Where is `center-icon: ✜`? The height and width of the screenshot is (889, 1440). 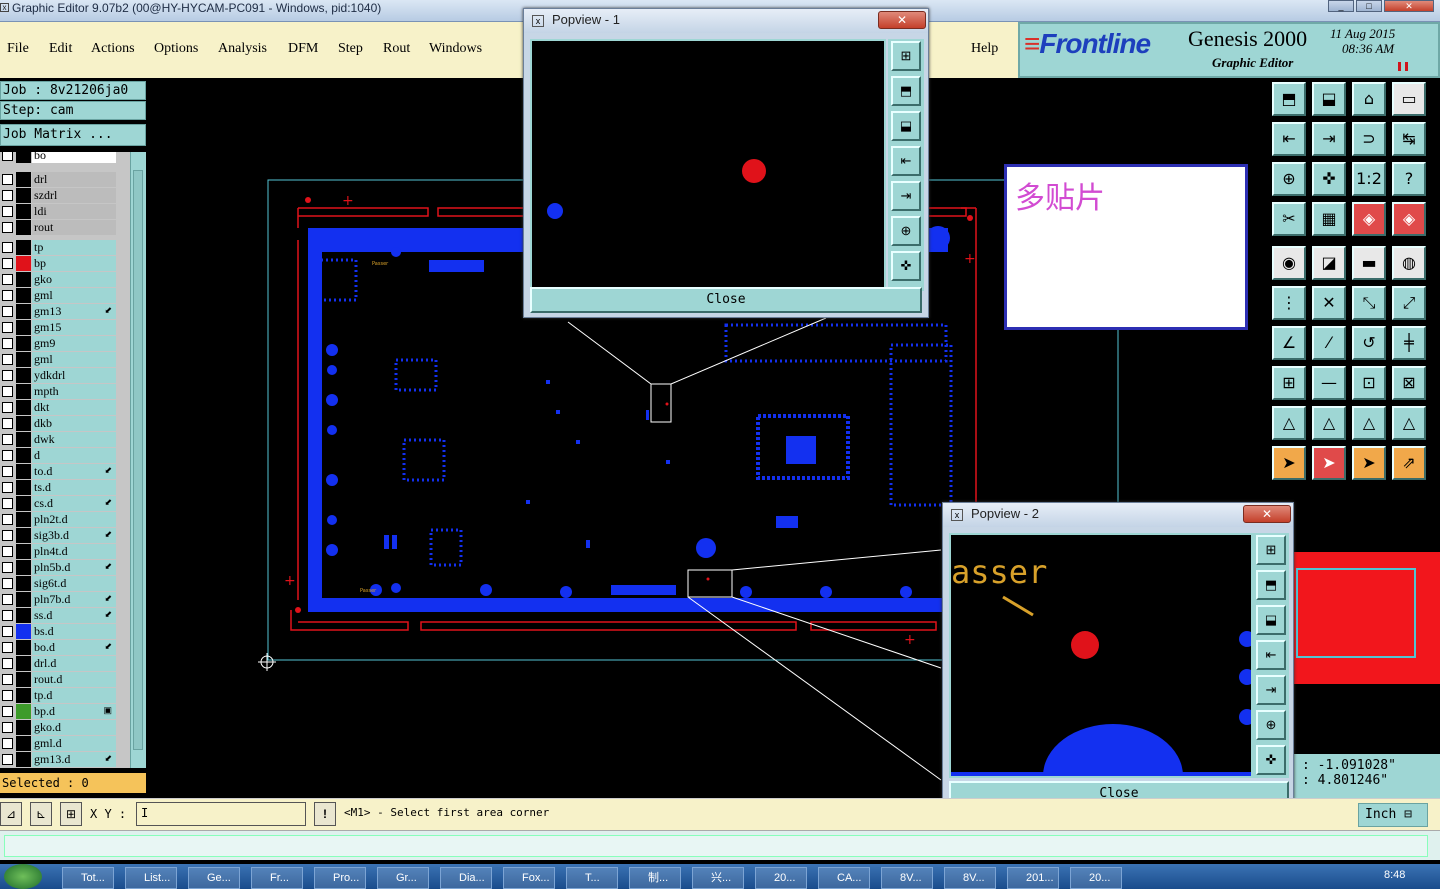
center-icon: ✜ is located at coordinates (906, 266).